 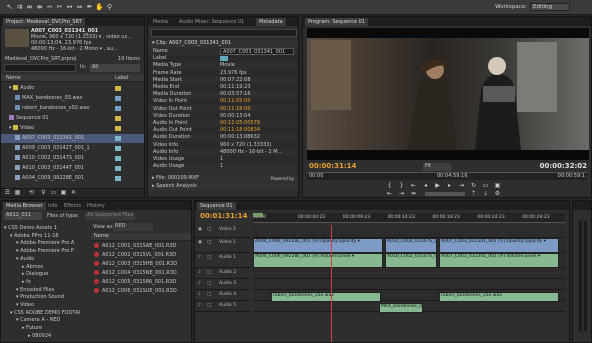 I want to click on metadata-row: Video Usage 1, so click(x=223, y=159).